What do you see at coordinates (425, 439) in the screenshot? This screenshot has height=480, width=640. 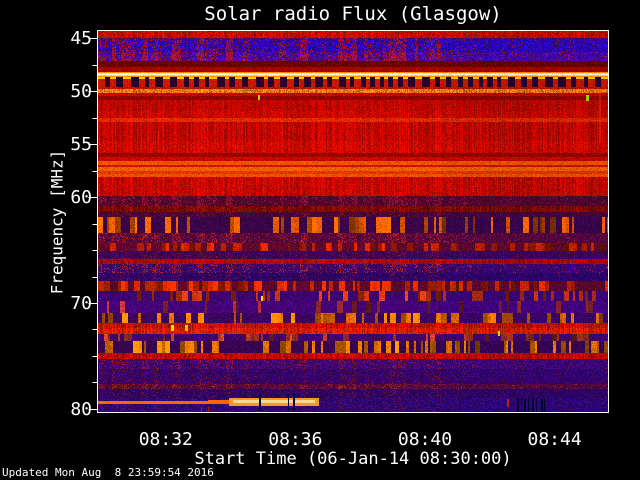 I see `x-tick-label: 08:40` at bounding box center [425, 439].